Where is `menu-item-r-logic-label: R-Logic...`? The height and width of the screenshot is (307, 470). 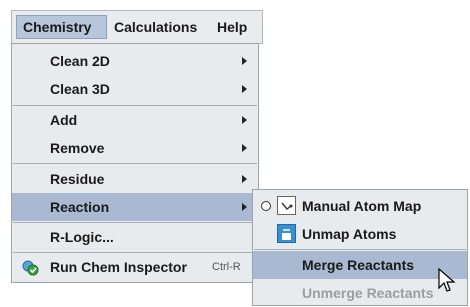
menu-item-r-logic-label: R-Logic... is located at coordinates (82, 237).